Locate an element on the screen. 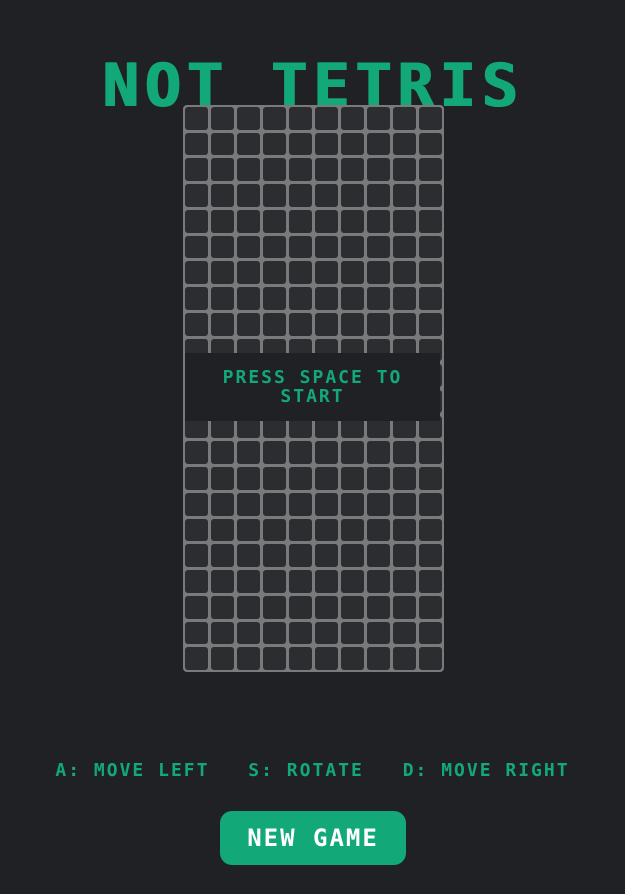 This screenshot has height=894, width=625. start-overlay: PRESS SPACE TO START is located at coordinates (312, 387).